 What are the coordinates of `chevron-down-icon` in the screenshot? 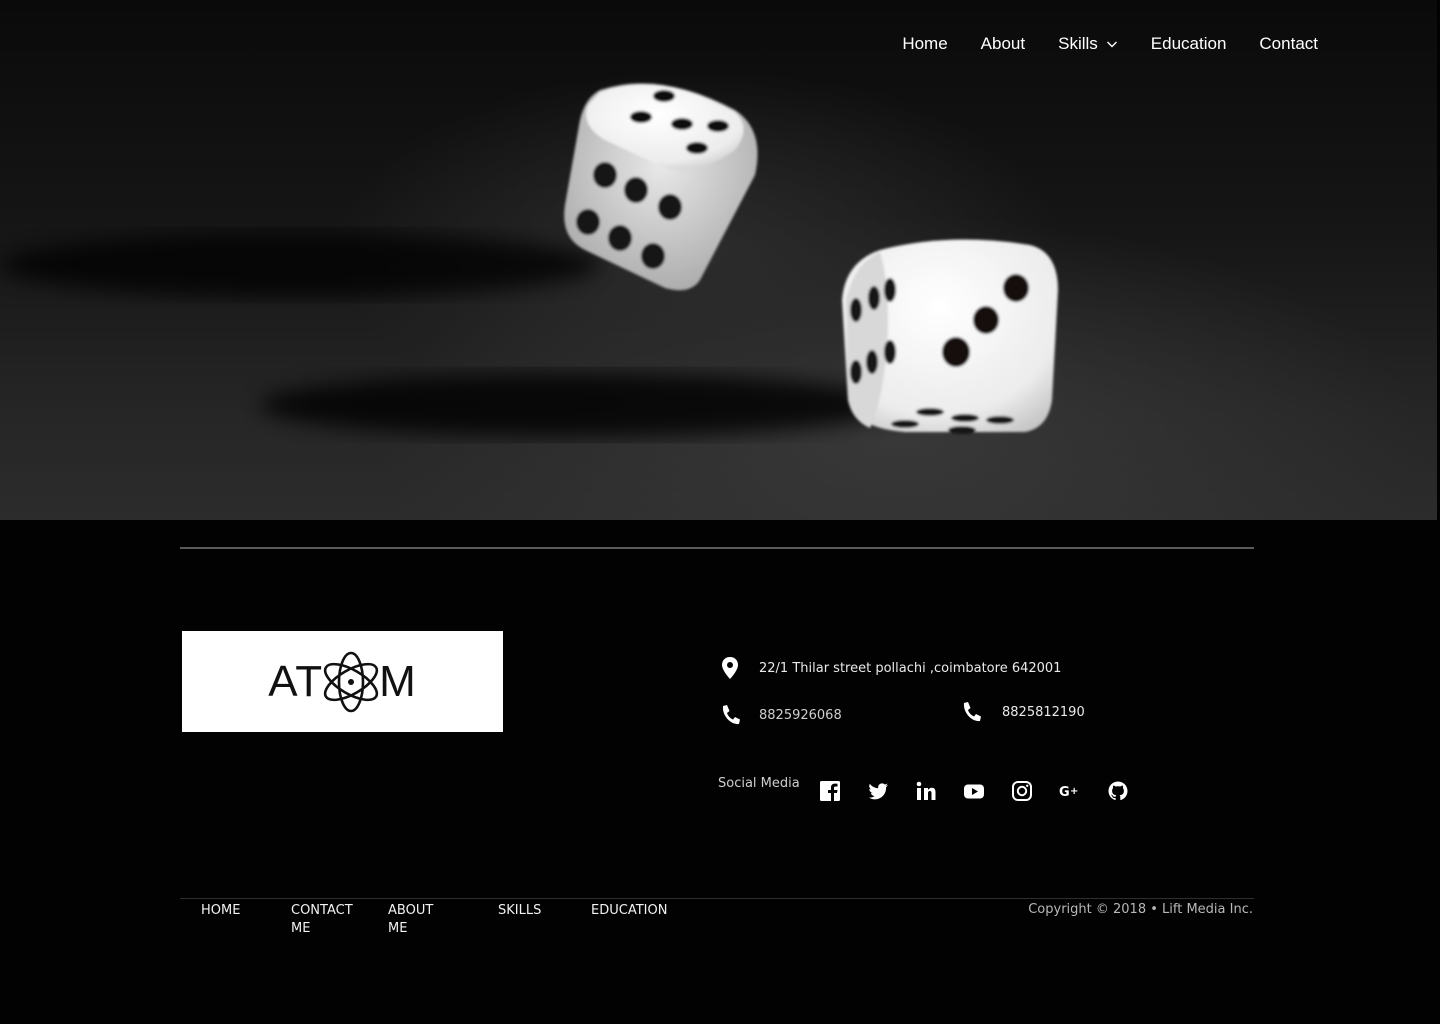 It's located at (1111, 44).